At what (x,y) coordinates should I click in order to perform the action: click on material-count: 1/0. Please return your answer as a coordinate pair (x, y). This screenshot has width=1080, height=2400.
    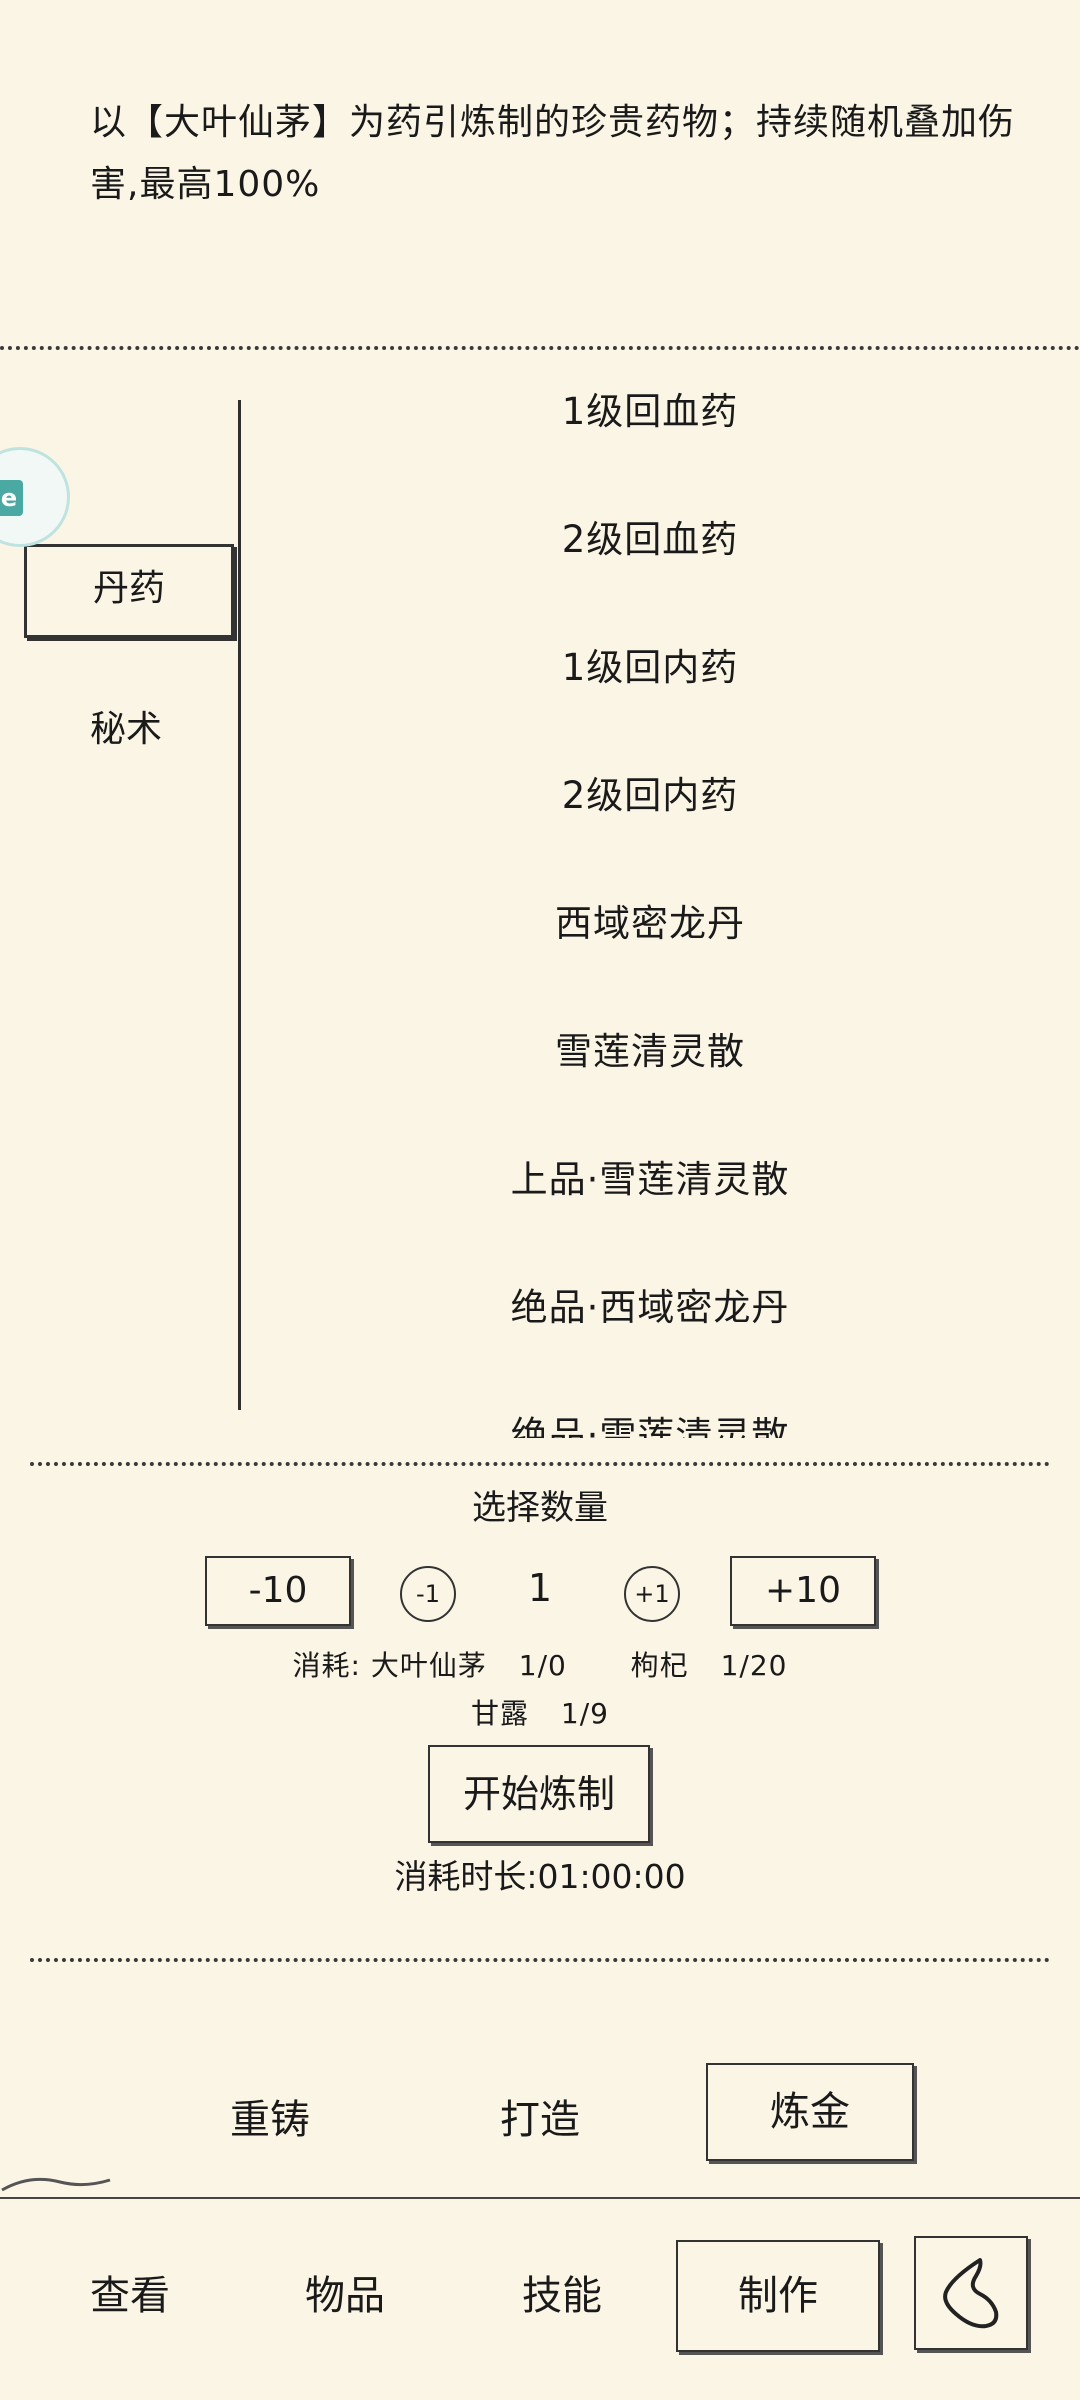
    Looking at the image, I should click on (542, 1665).